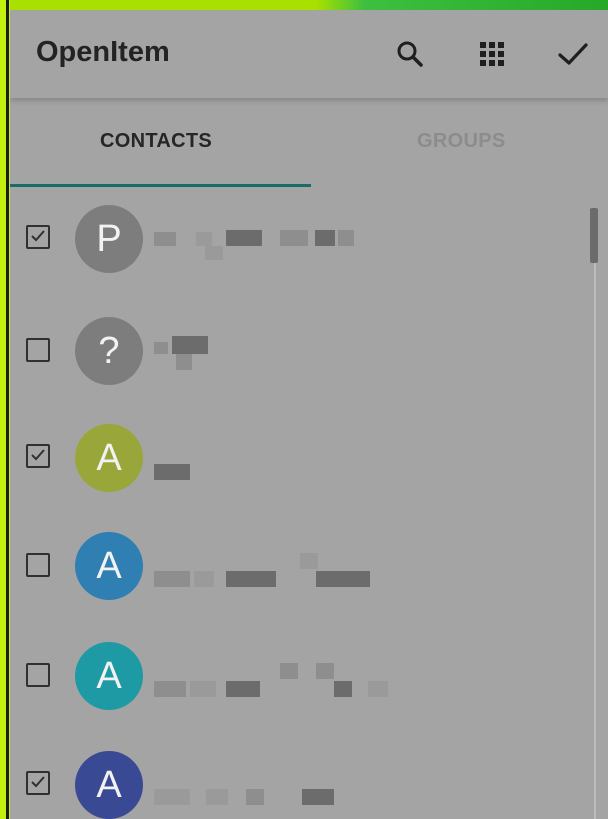  Describe the element at coordinates (309, 54) in the screenshot. I see `app-bar: OpenItem` at that location.